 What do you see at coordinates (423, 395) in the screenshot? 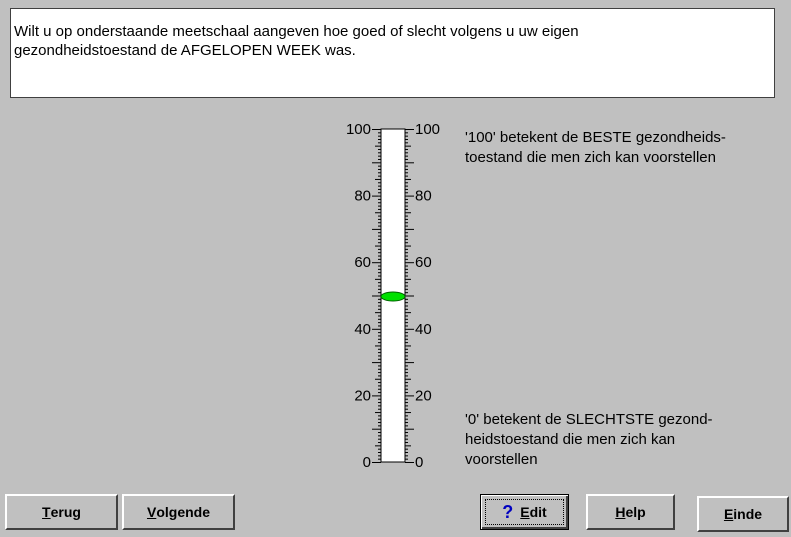
I see `scale-label-right: 20` at bounding box center [423, 395].